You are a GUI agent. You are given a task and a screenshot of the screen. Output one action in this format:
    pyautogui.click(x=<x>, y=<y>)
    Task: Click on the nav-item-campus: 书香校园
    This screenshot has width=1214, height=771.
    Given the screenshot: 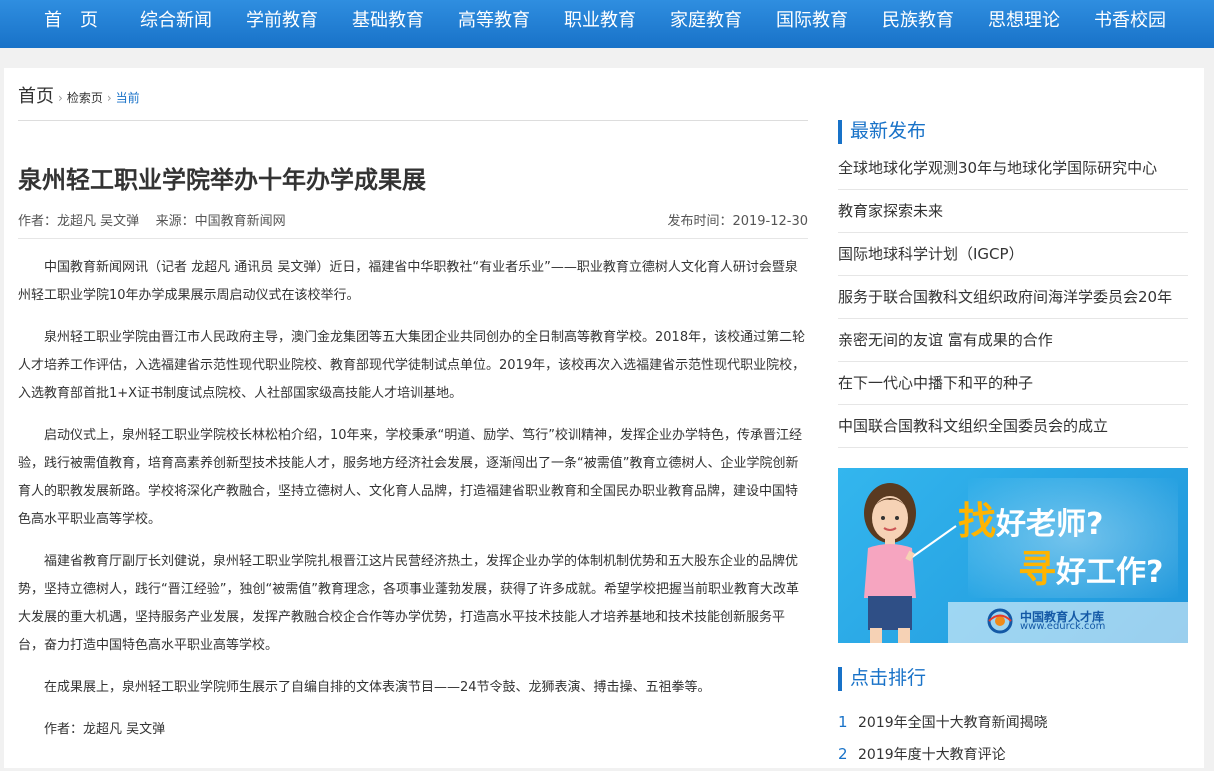 What is the action you would take?
    pyautogui.click(x=1130, y=21)
    